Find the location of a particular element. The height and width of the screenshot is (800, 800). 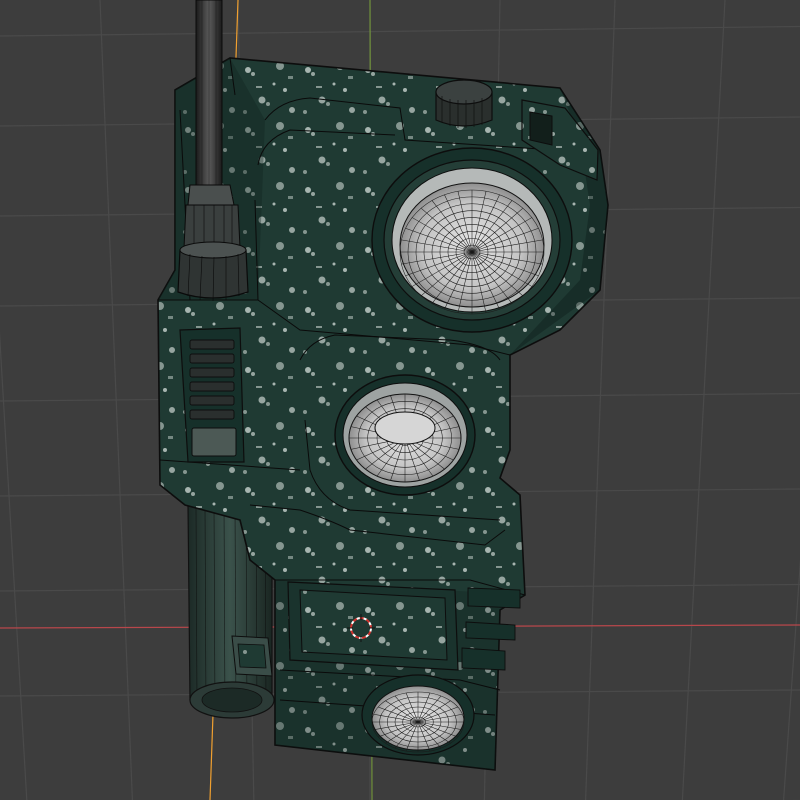

lower-panel is located at coordinates (404, 626).